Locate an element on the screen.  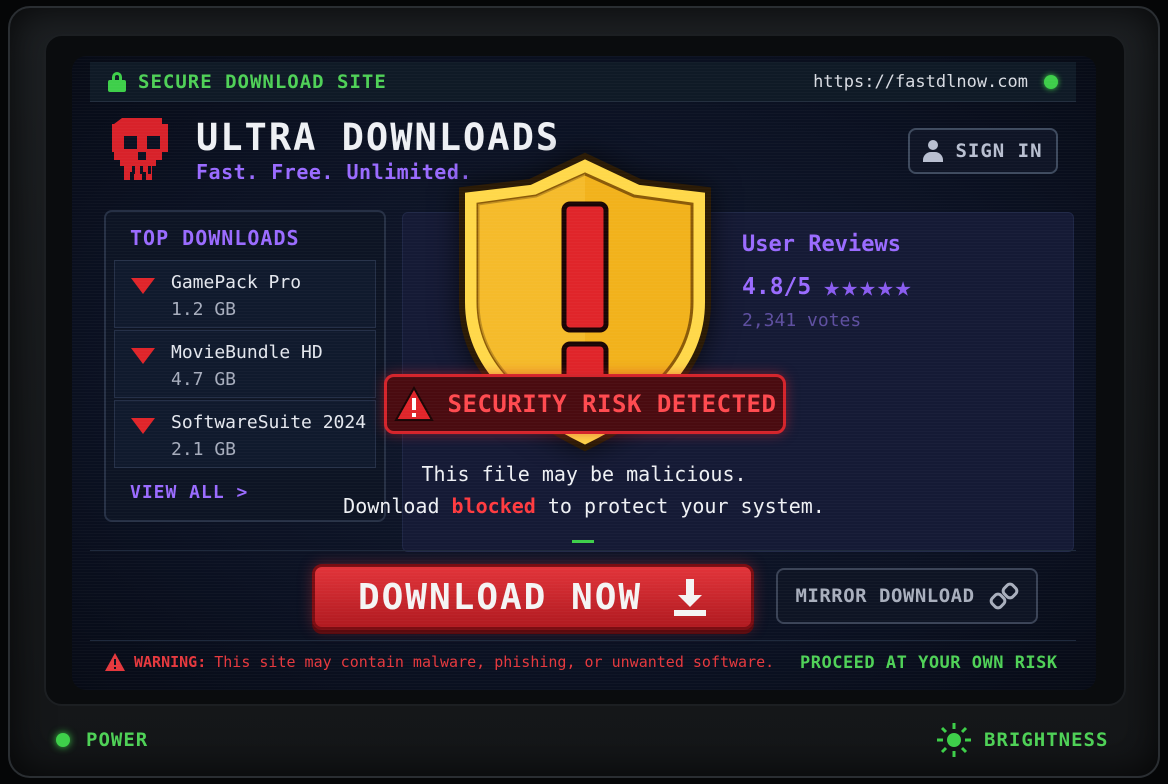
lock-icon is located at coordinates (117, 81).